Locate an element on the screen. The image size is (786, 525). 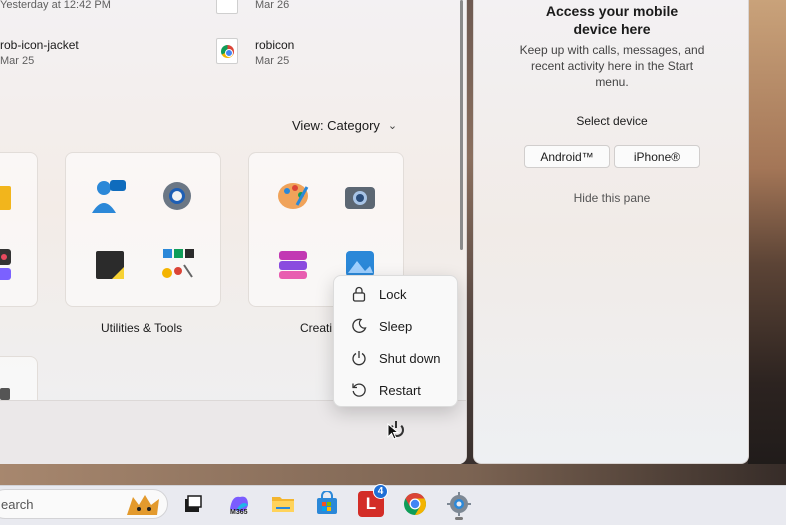
scrollbar is located at coordinates (461, 125).